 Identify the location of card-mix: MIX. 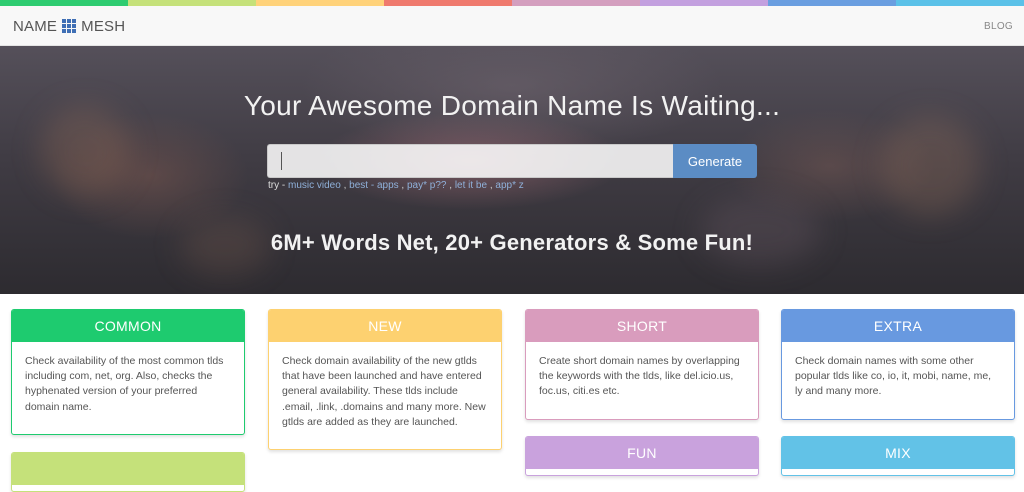
(898, 456).